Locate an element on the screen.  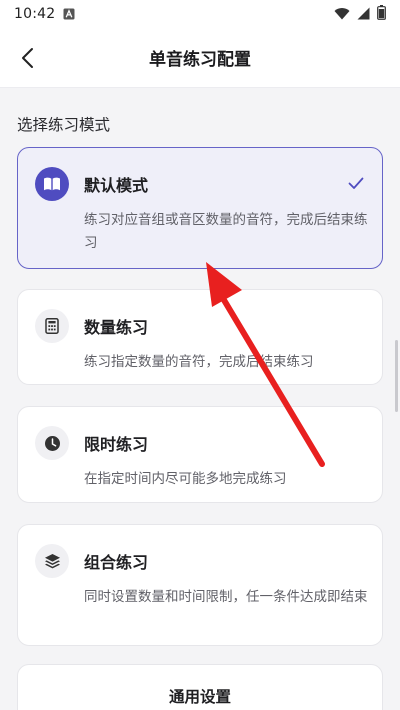
page-title: 单音练习配置 is located at coordinates (200, 60).